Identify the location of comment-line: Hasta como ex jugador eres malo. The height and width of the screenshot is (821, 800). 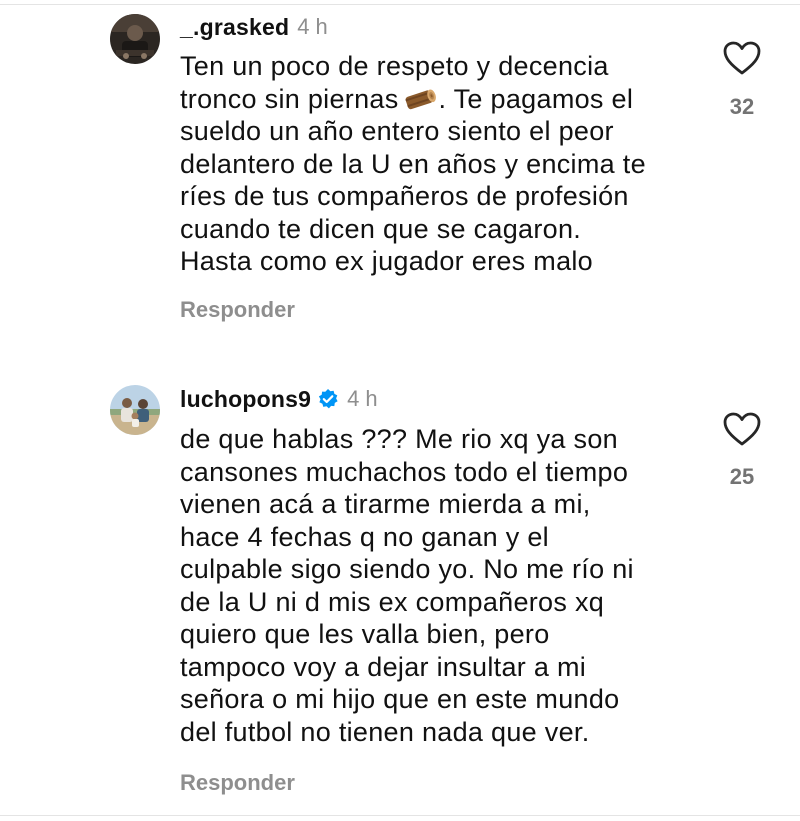
(386, 261).